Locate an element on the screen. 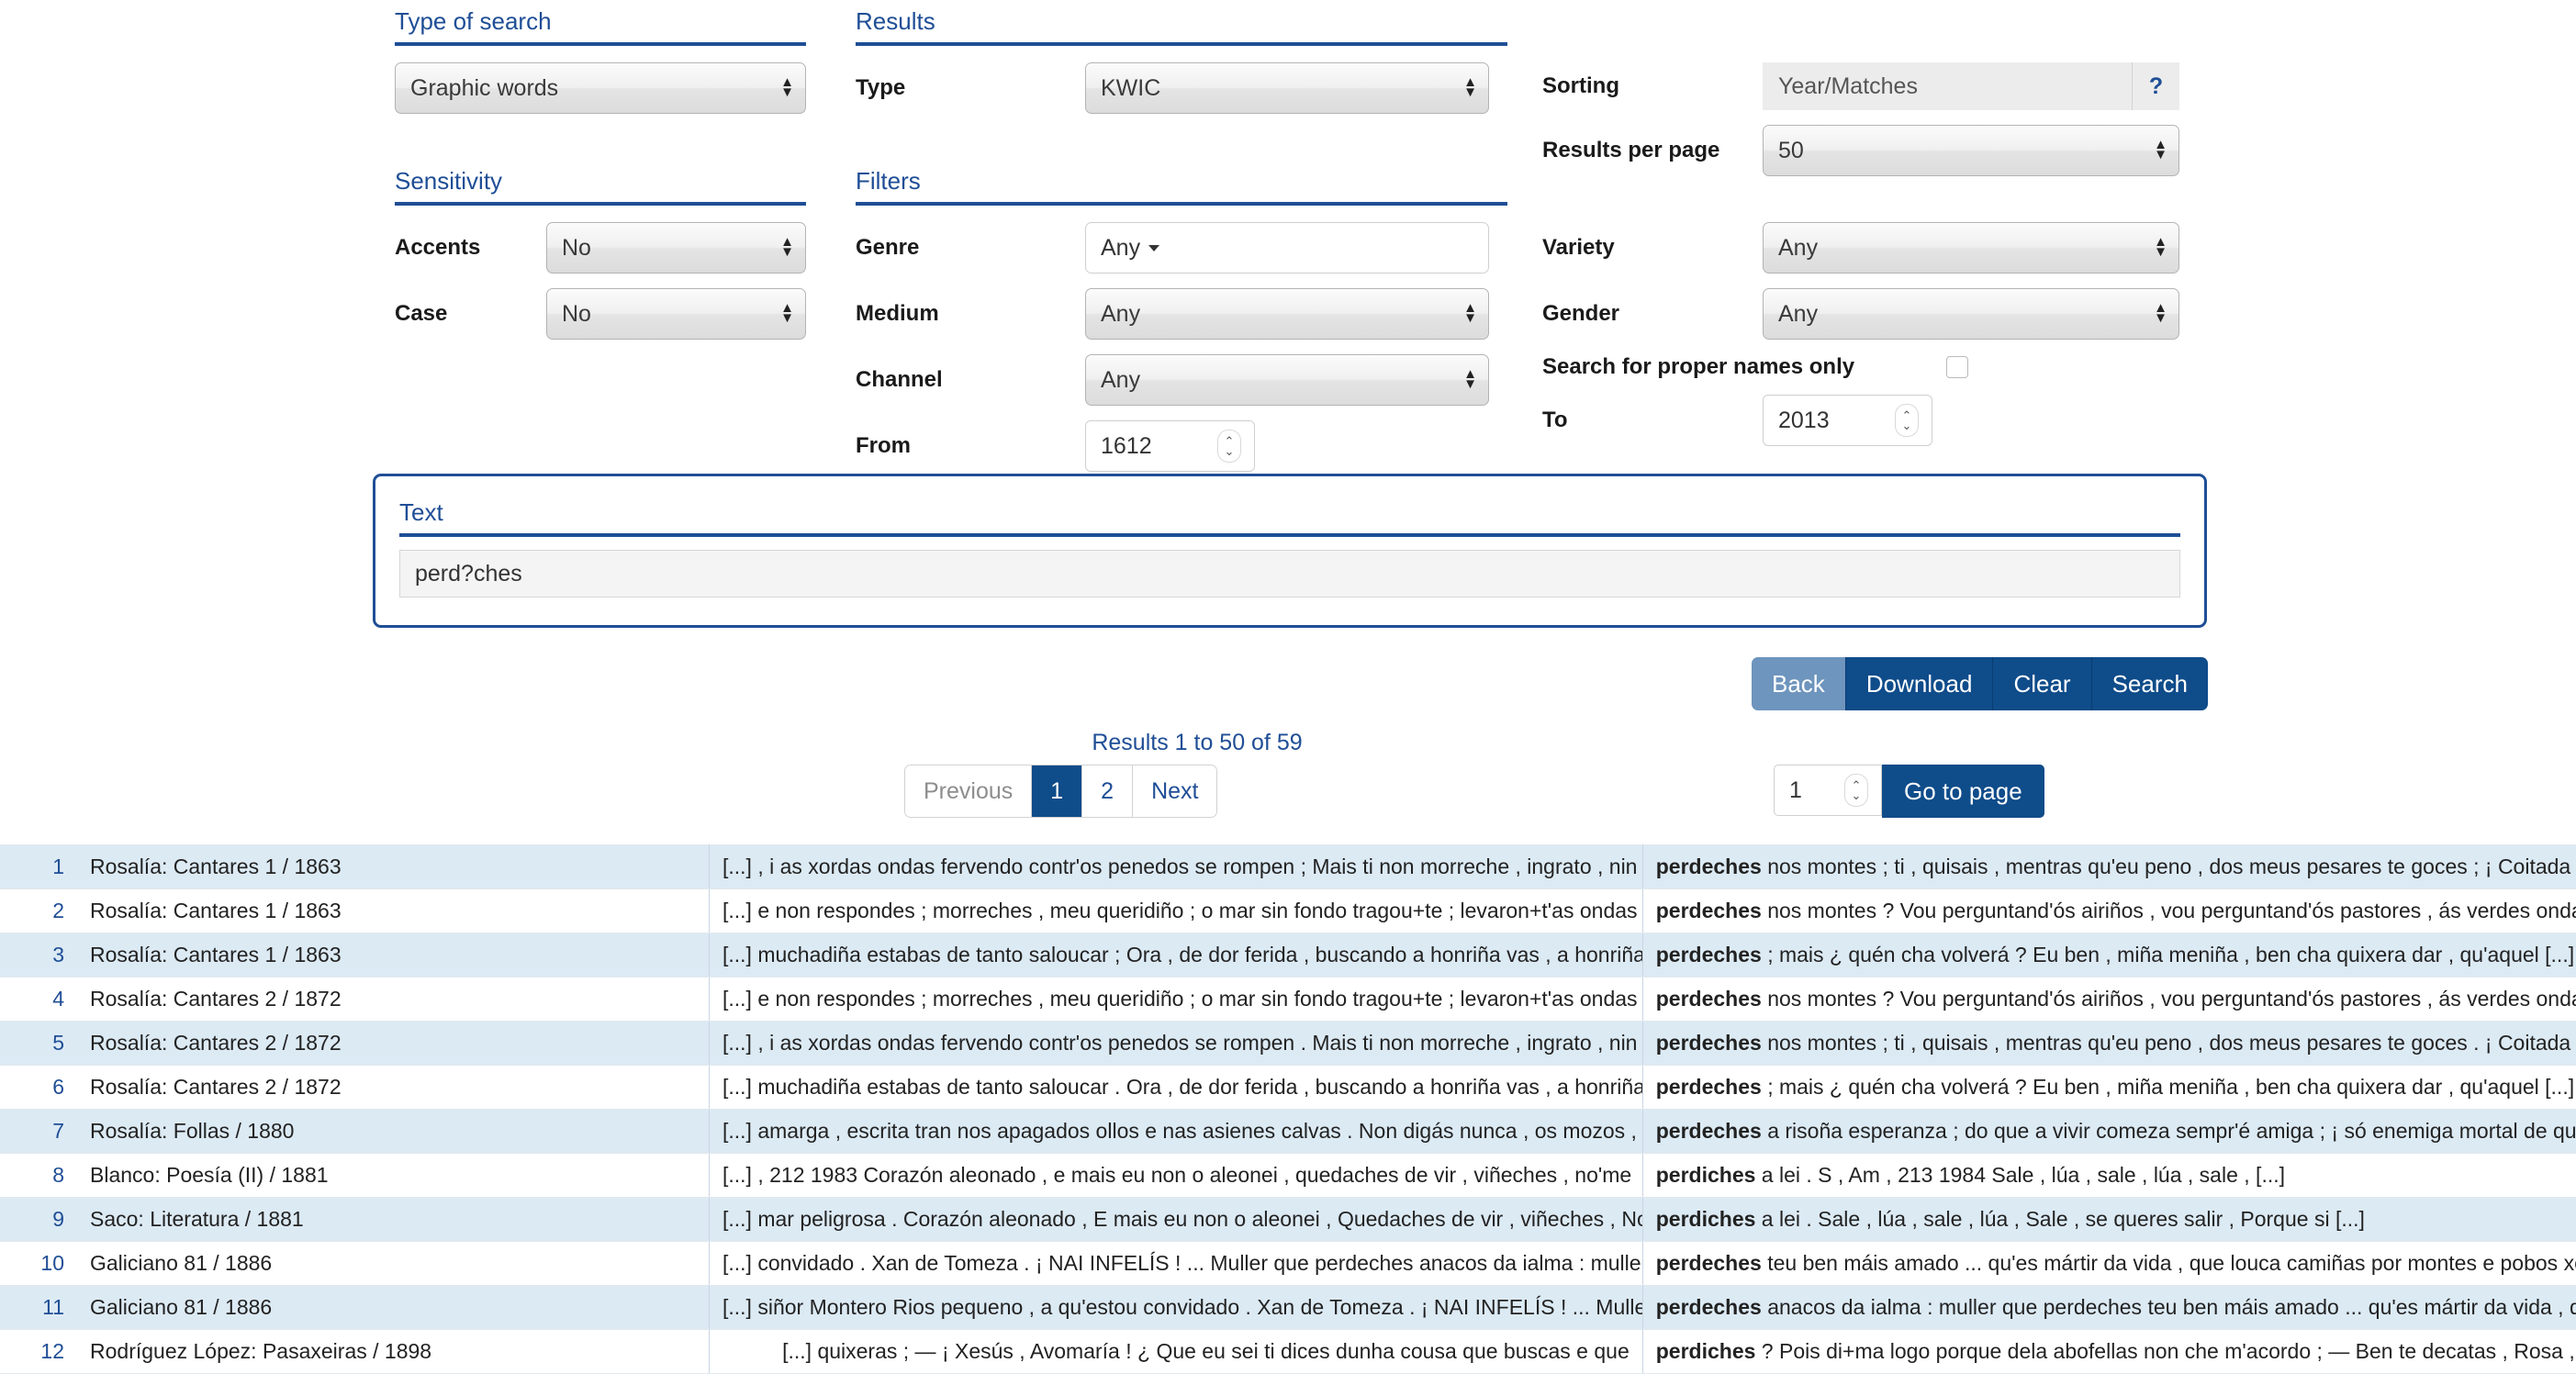 The image size is (2576, 1374). accents-label: Accents is located at coordinates (438, 247).